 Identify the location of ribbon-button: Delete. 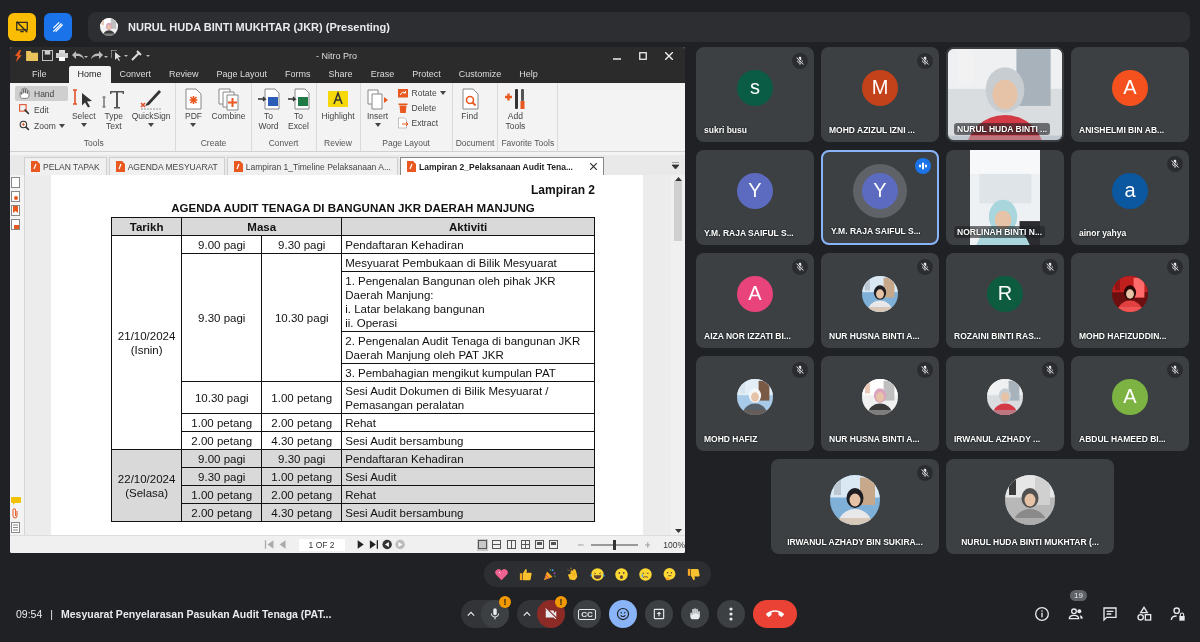
(421, 108).